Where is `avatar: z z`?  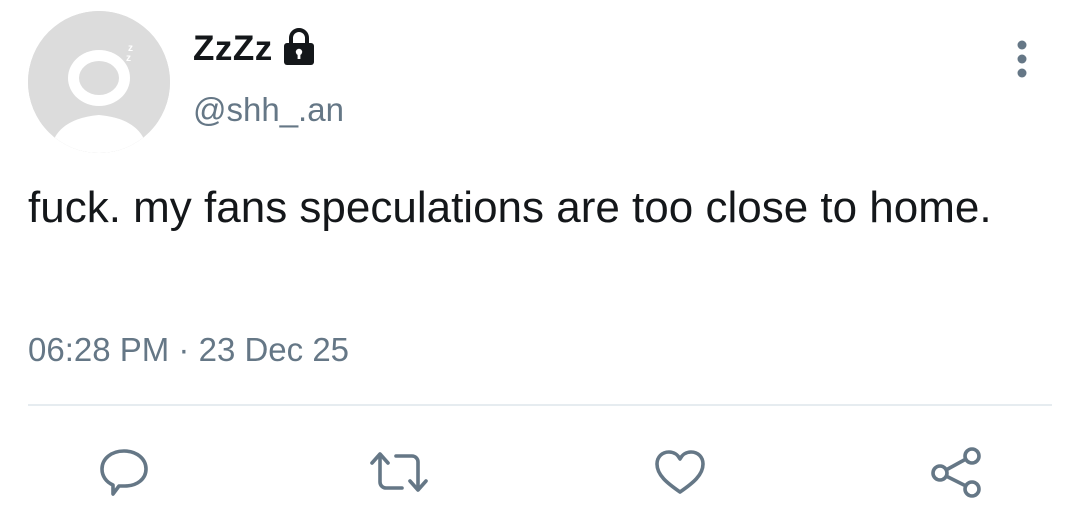 avatar: z z is located at coordinates (99, 82).